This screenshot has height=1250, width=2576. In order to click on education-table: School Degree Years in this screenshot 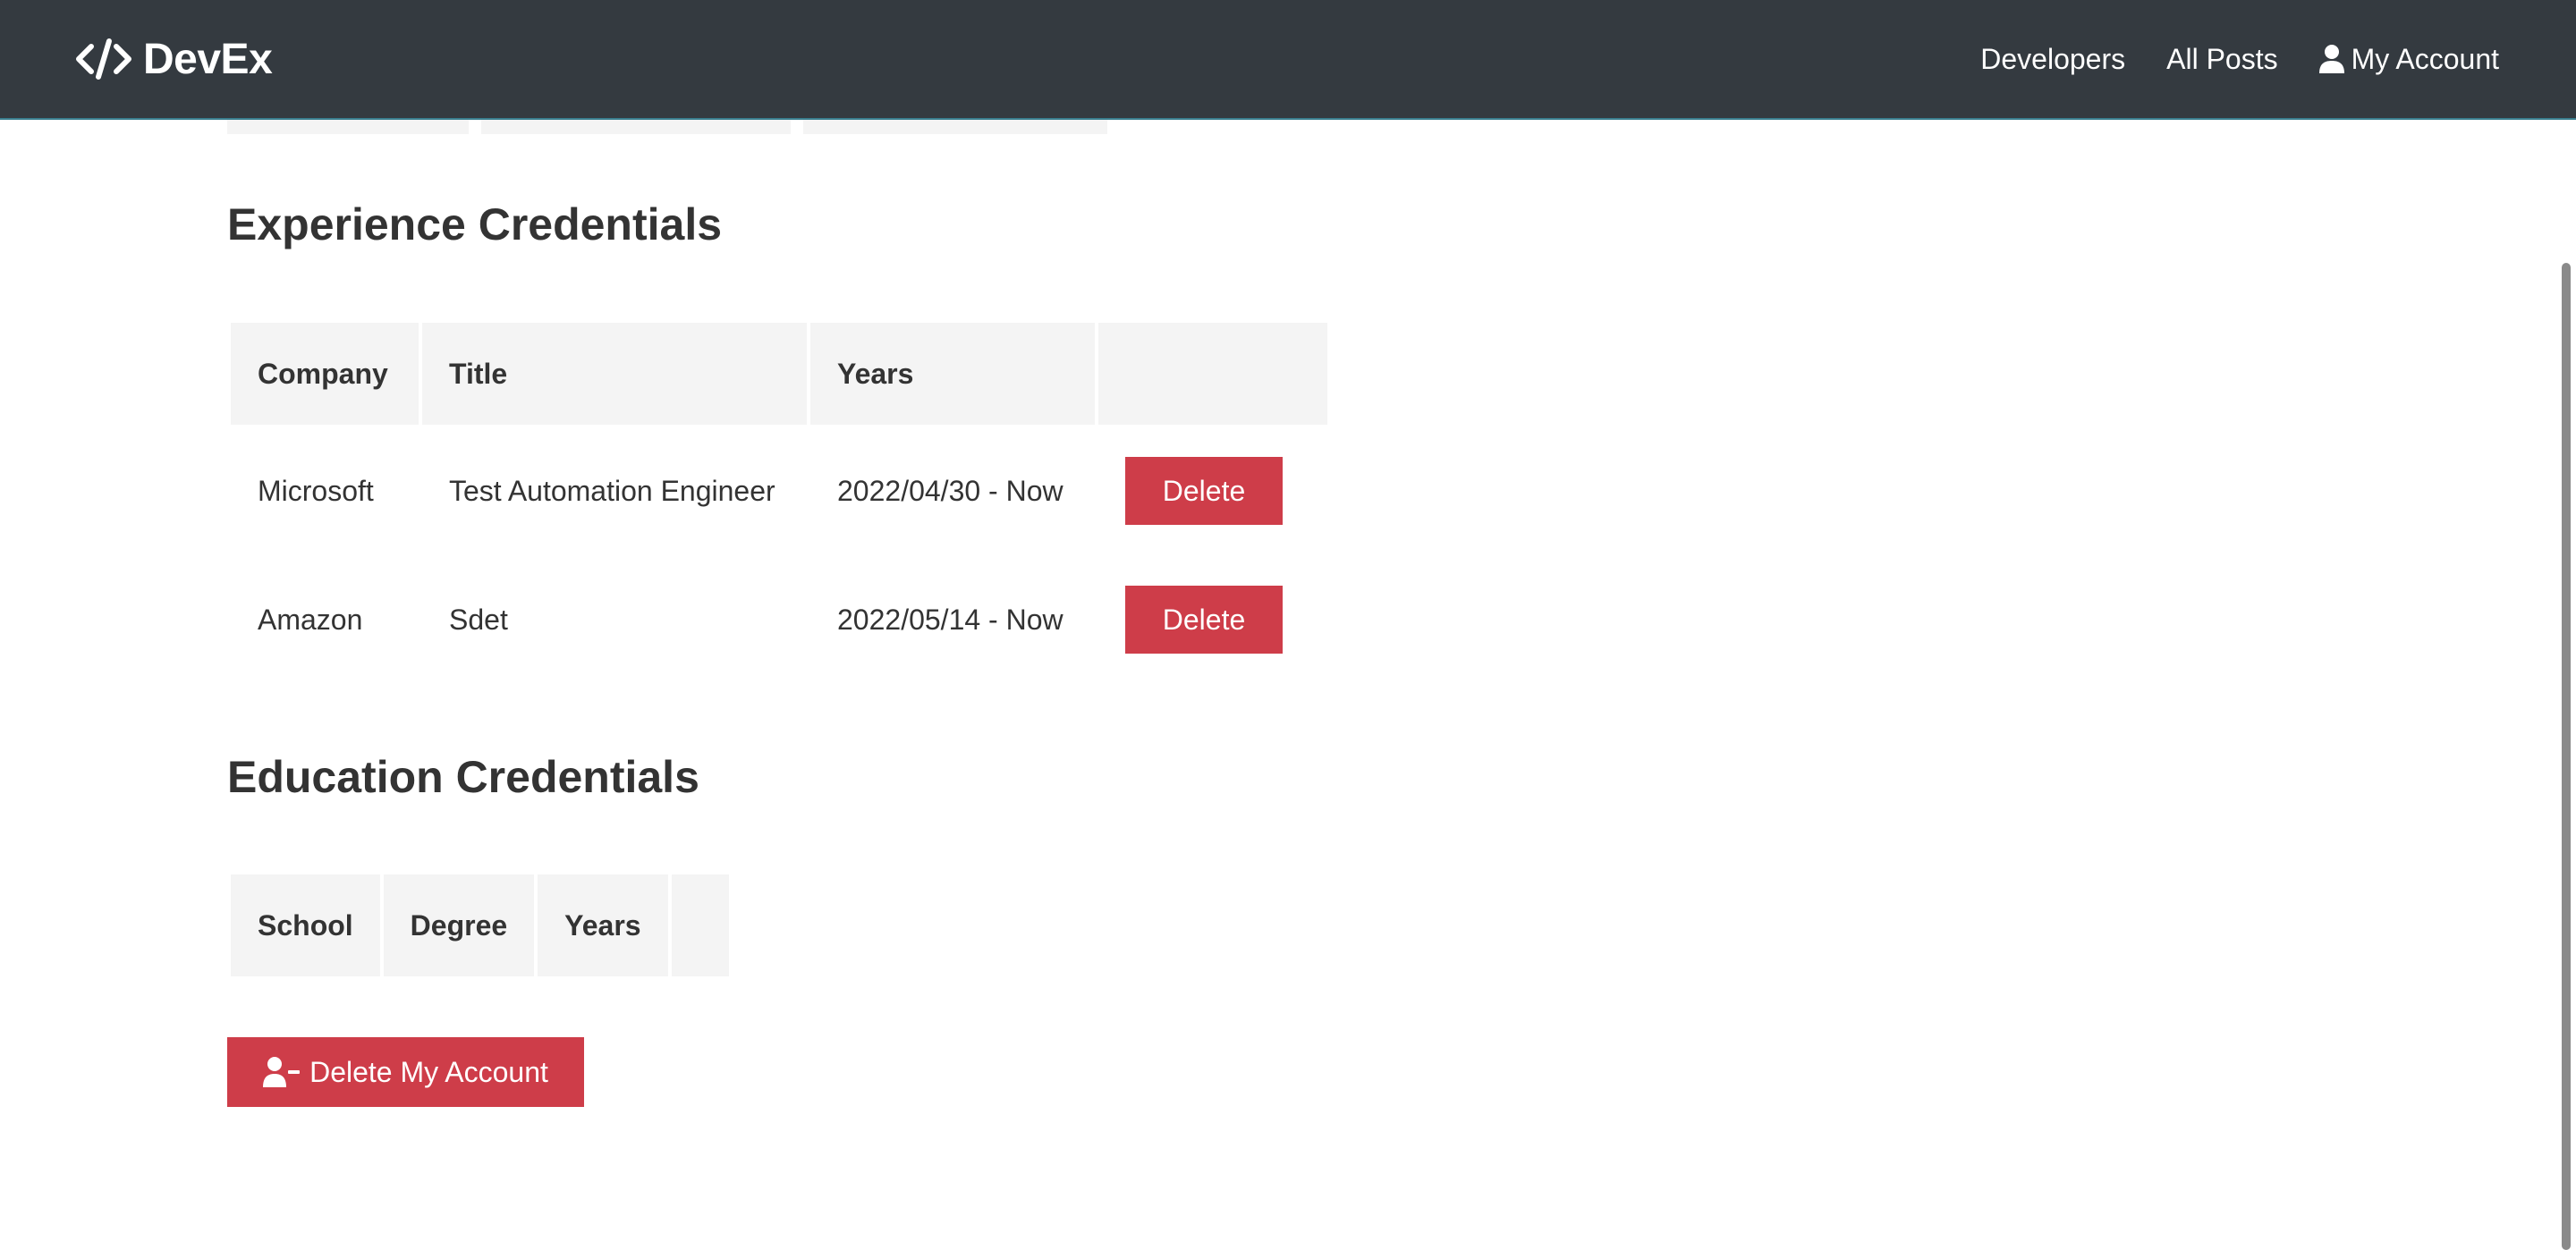, I will do `click(480, 926)`.